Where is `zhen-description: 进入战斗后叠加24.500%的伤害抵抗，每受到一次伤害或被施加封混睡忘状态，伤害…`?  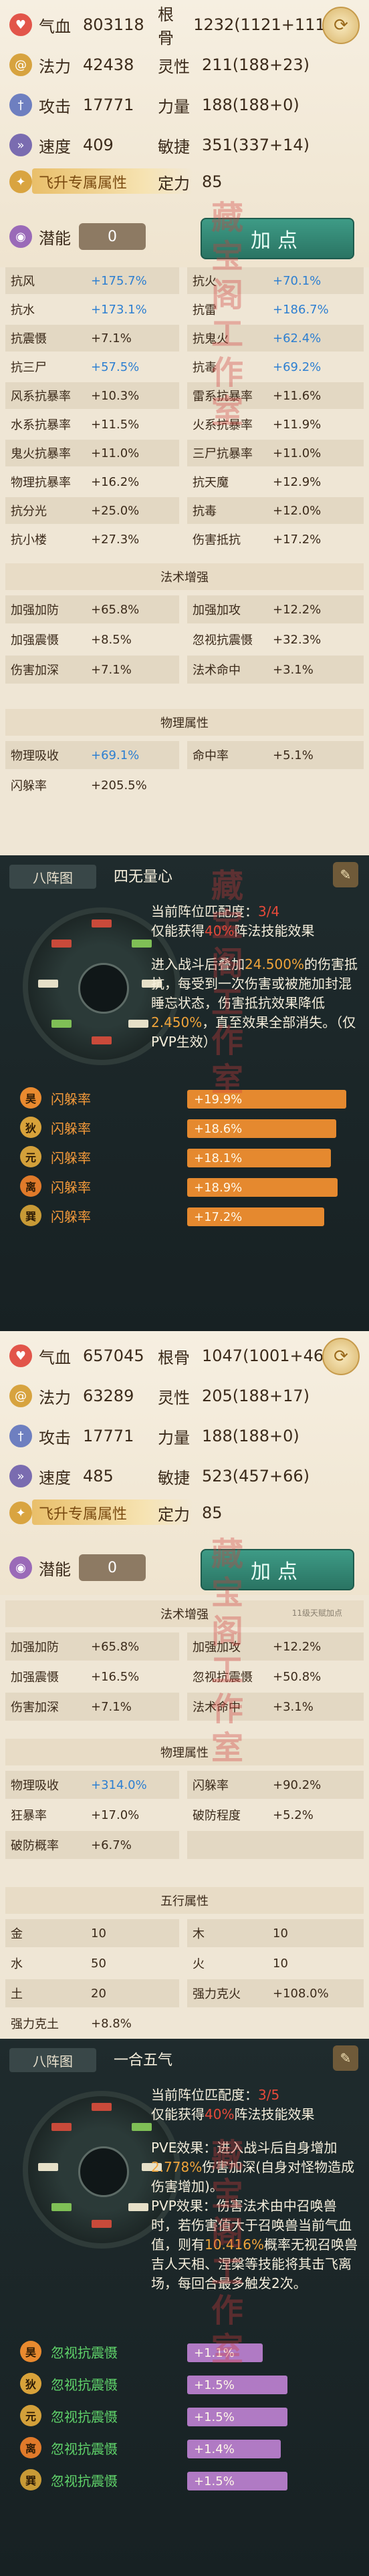 zhen-description: 进入战斗后叠加24.500%的伤害抵抗，每受到一次伤害或被施加封混睡忘状态，伤害… is located at coordinates (255, 1003).